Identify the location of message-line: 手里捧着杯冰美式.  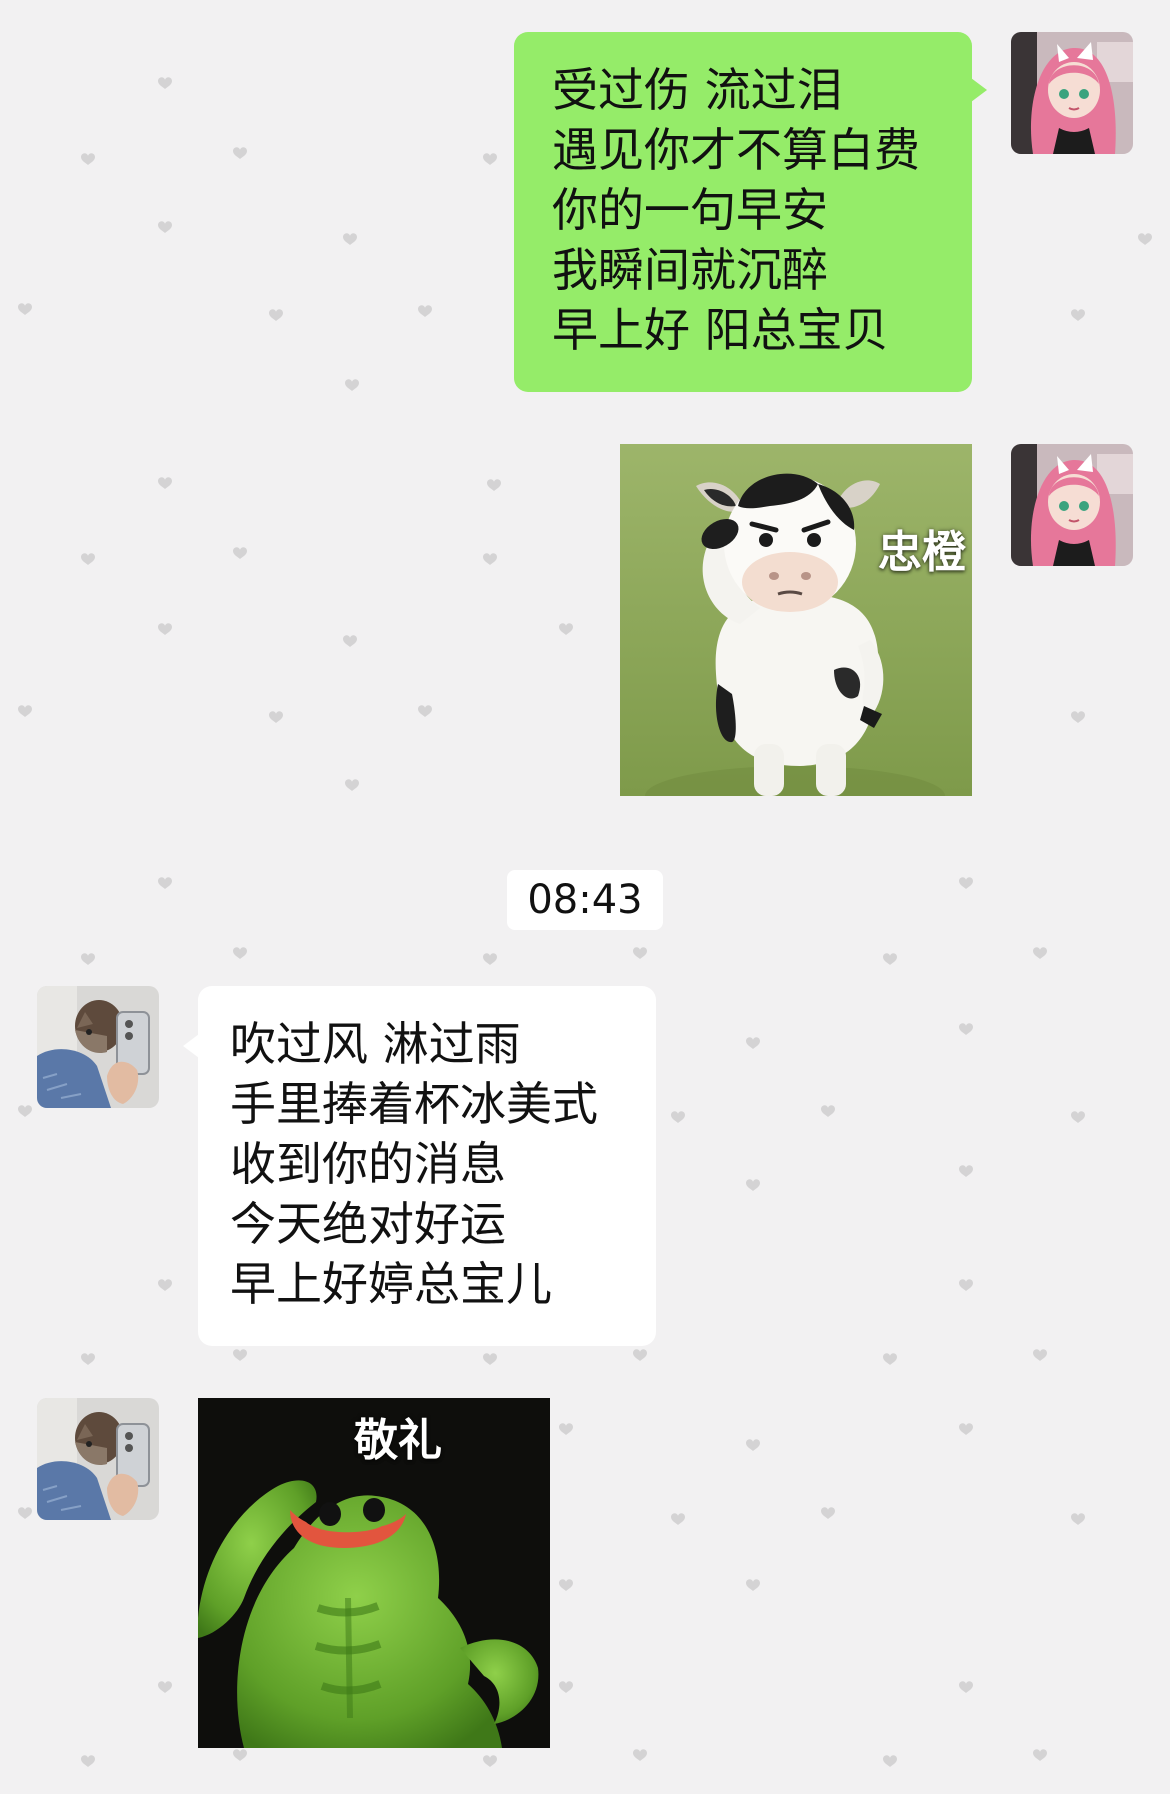
(414, 1104).